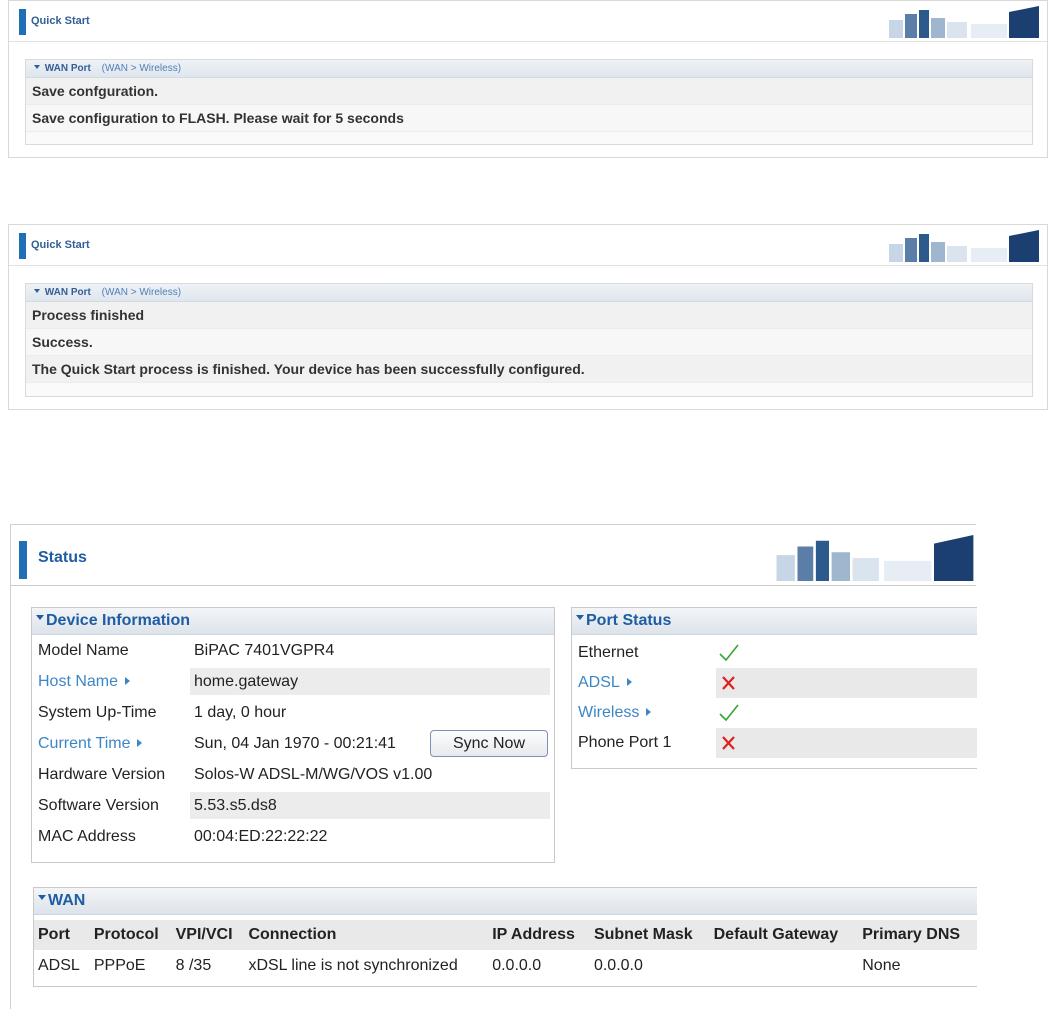 This screenshot has width=1052, height=1009. Describe the element at coordinates (83, 650) in the screenshot. I see `model-name-label: Model Name` at that location.